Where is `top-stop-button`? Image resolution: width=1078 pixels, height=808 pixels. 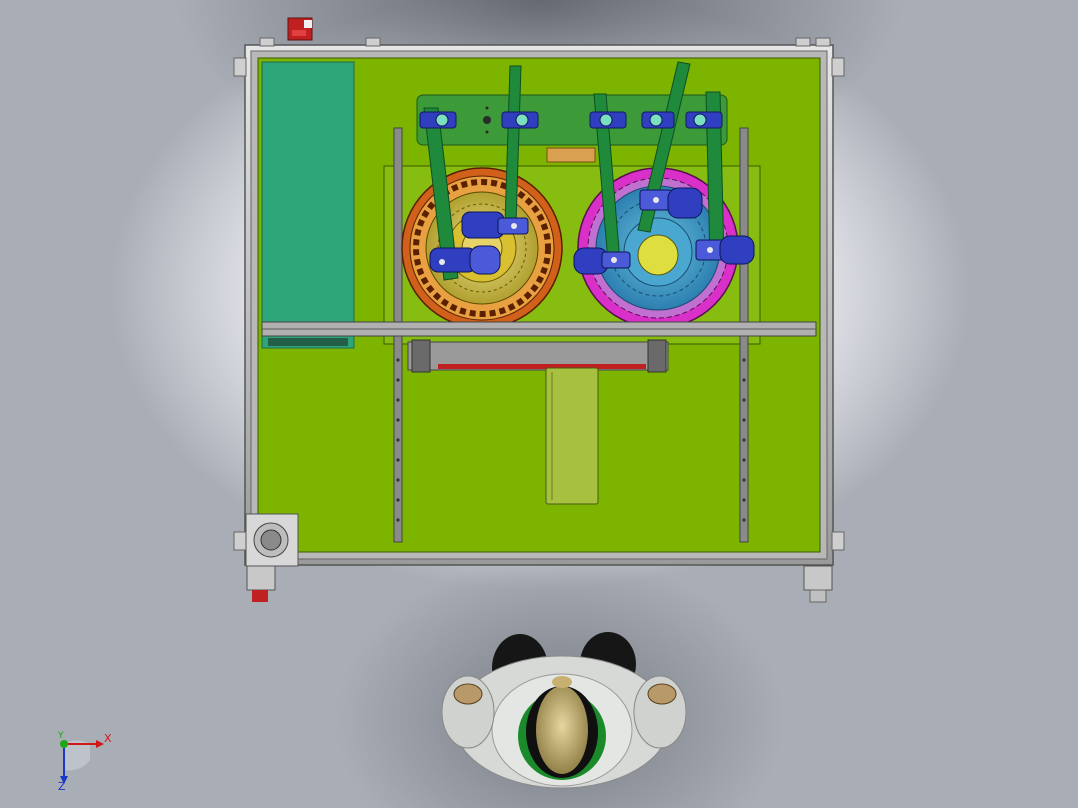
top-stop-button is located at coordinates (300, 29).